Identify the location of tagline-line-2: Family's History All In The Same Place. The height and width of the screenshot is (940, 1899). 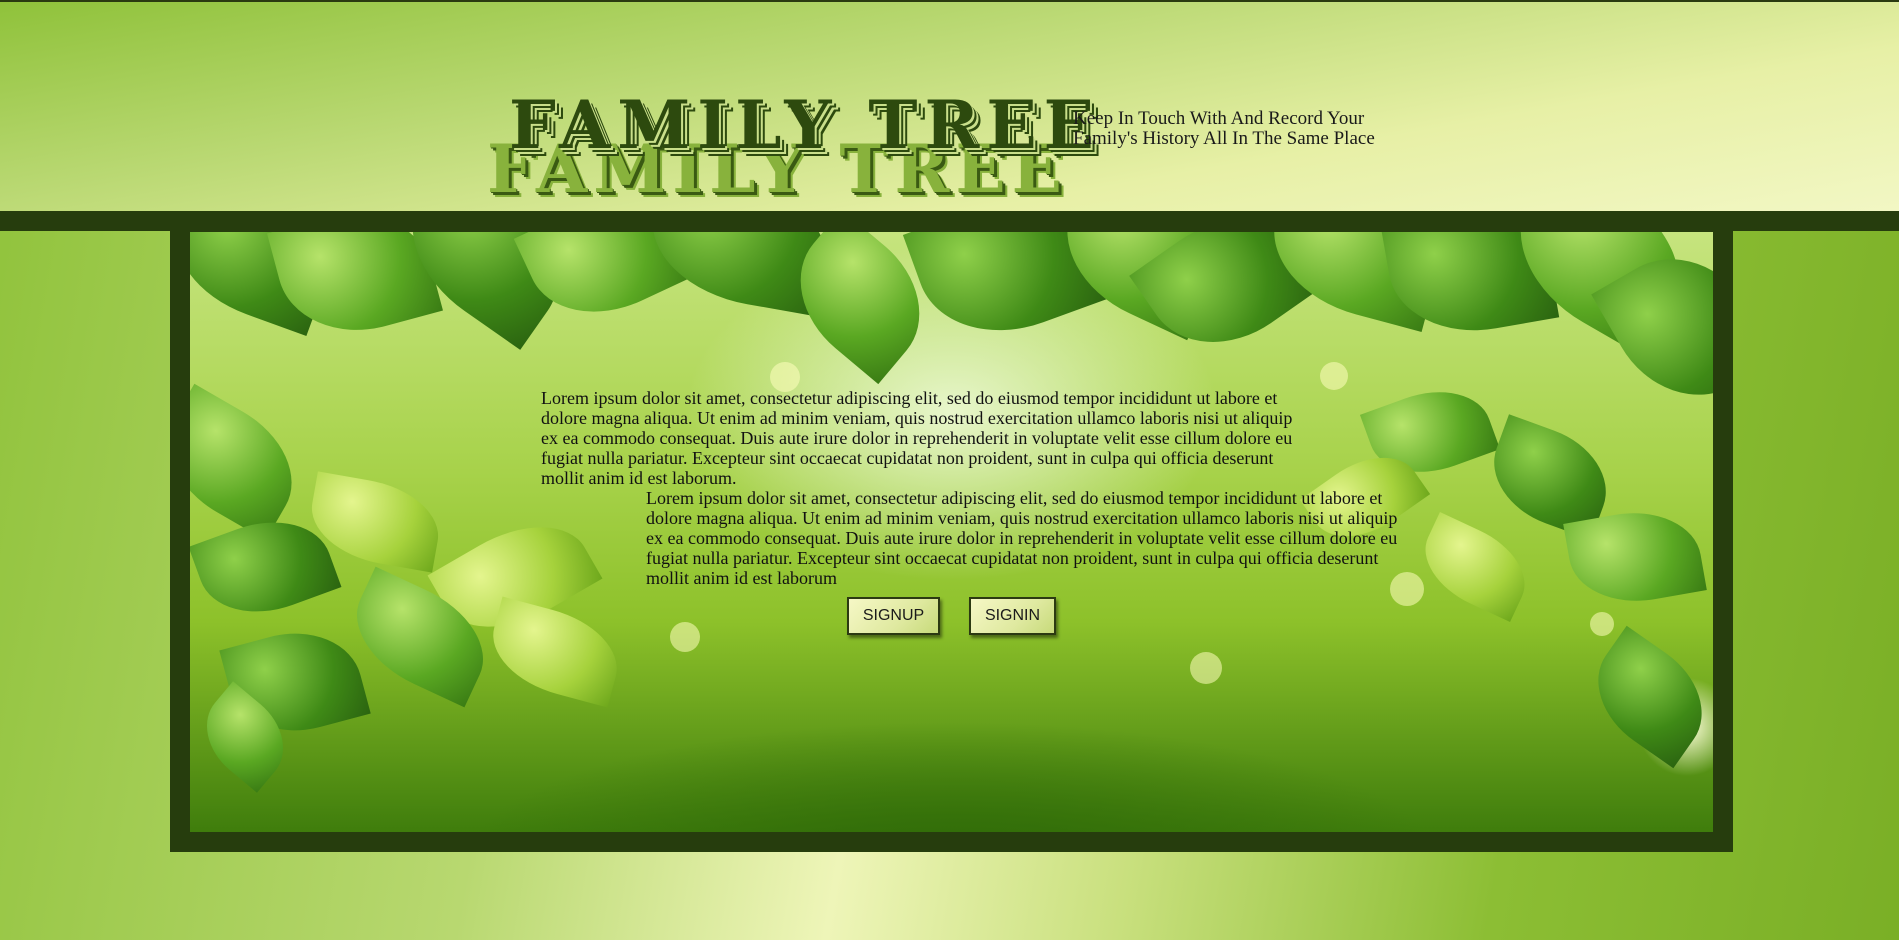
(1224, 138).